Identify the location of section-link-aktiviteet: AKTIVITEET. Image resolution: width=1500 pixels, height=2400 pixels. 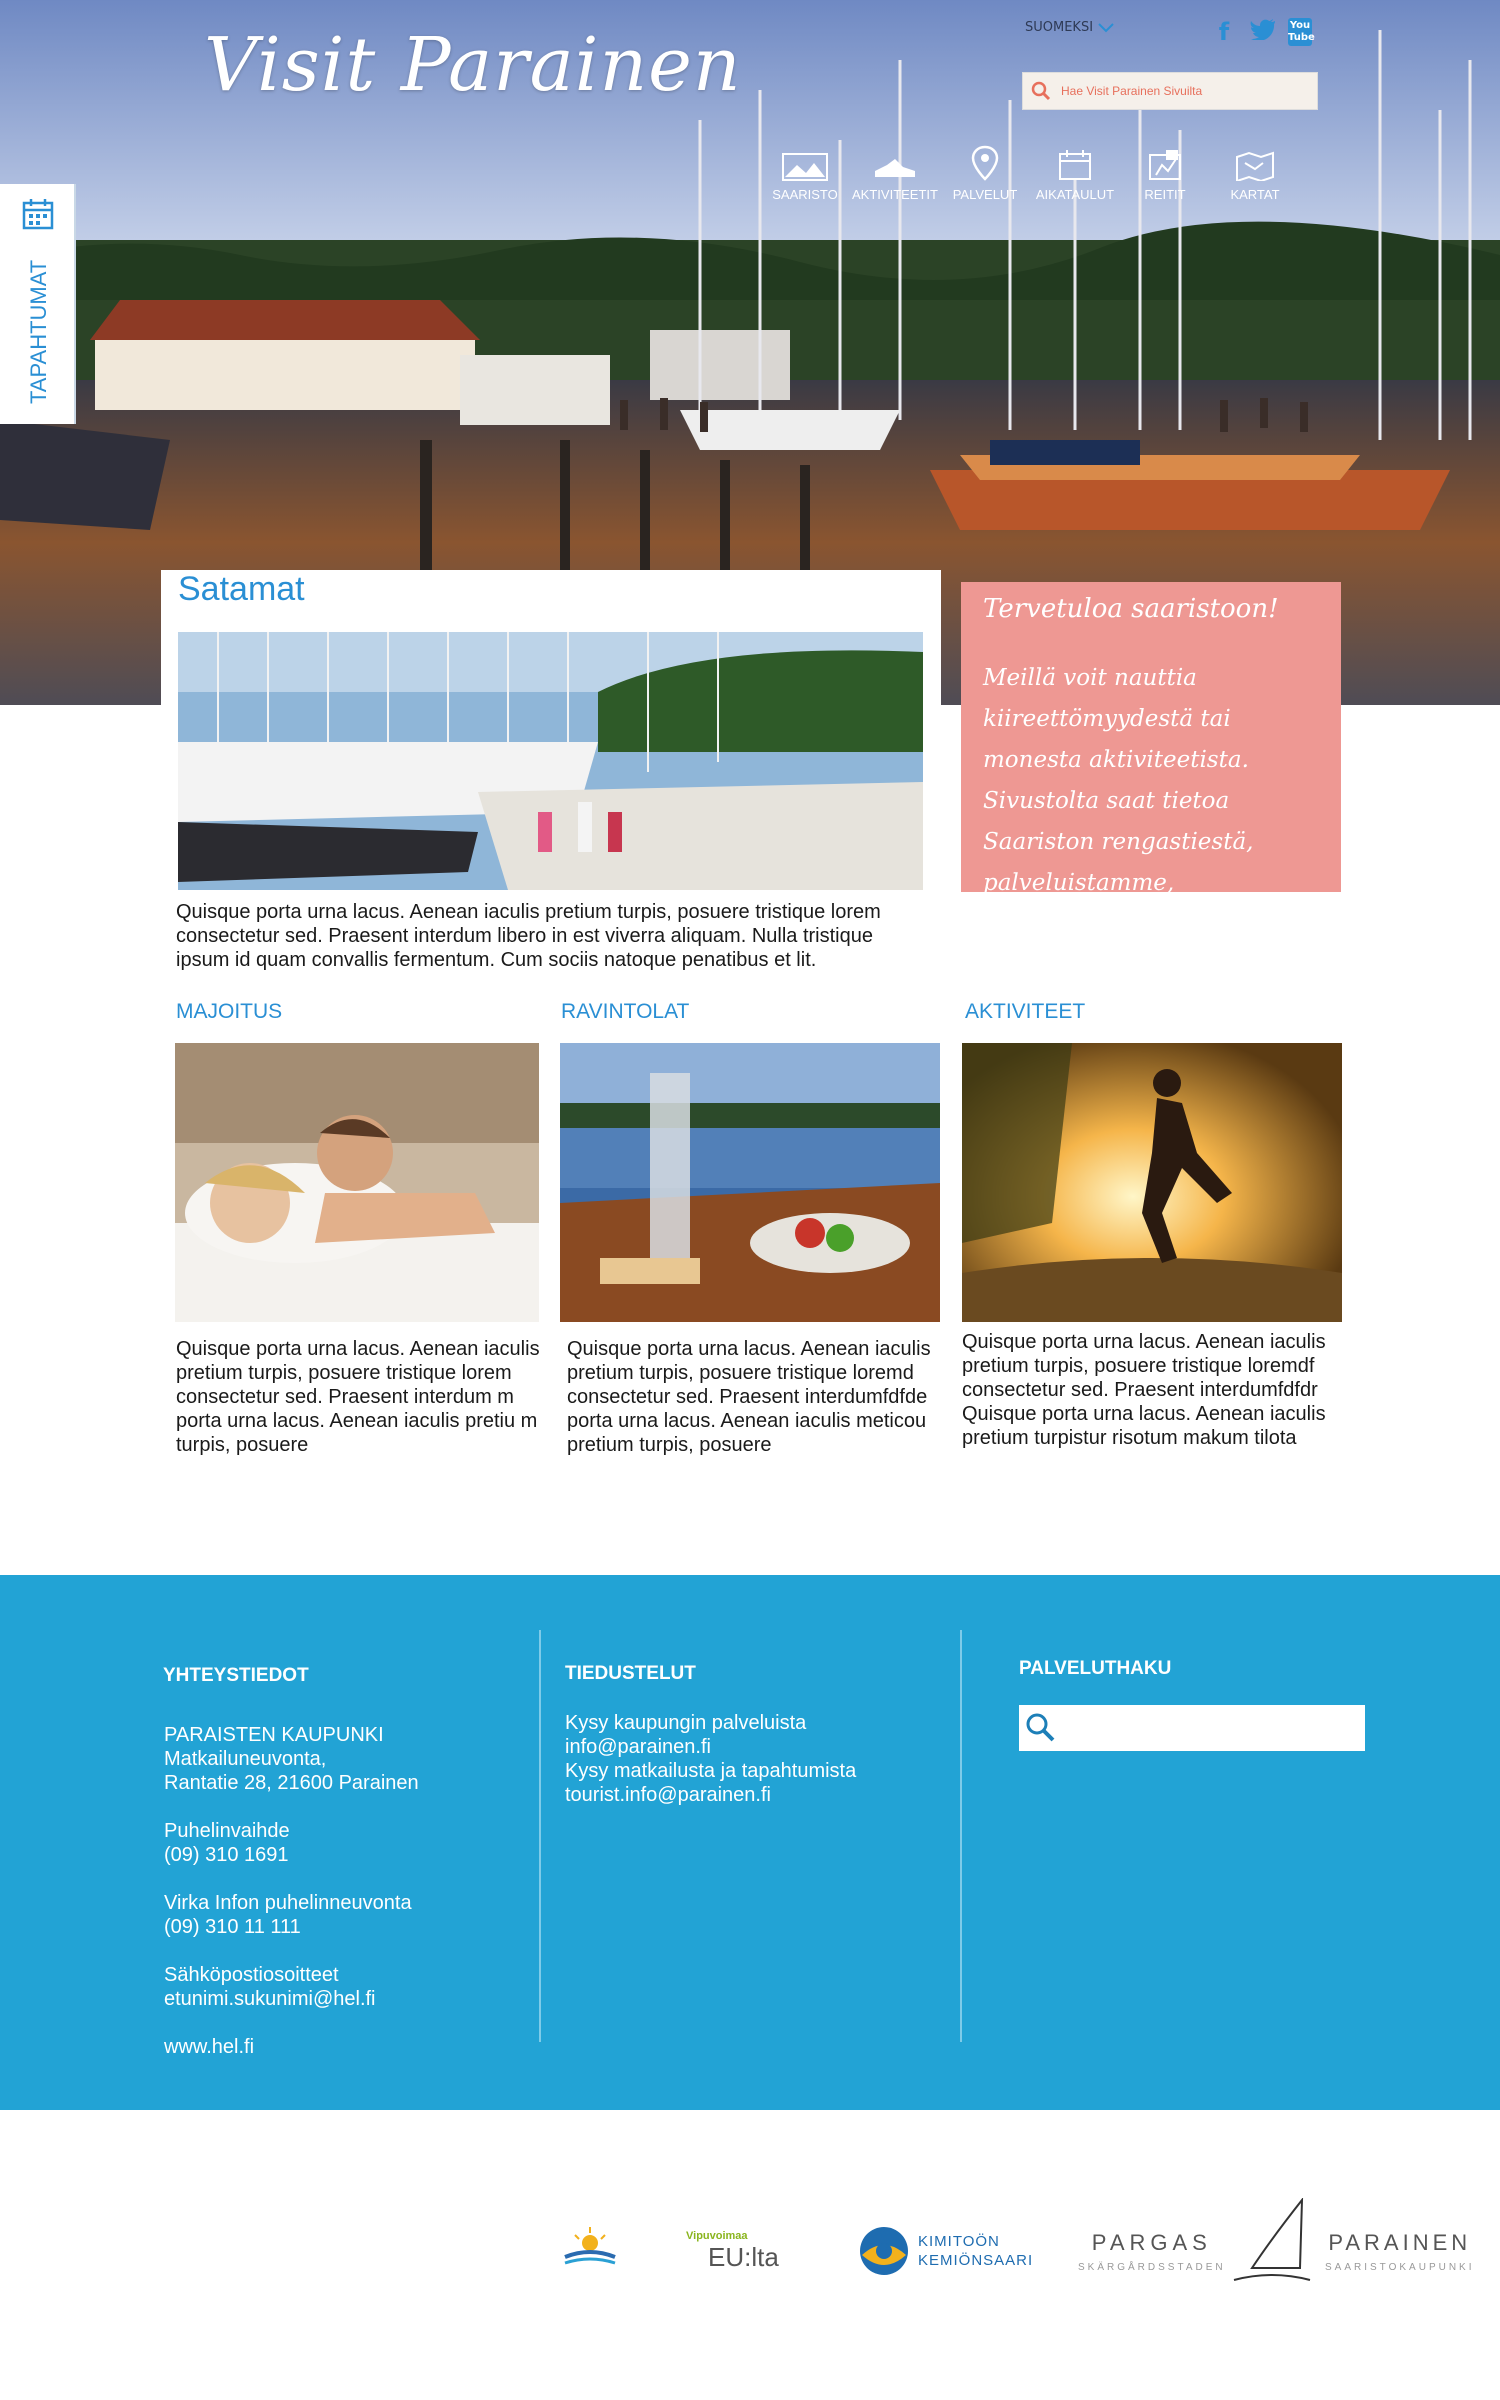
(1025, 1012).